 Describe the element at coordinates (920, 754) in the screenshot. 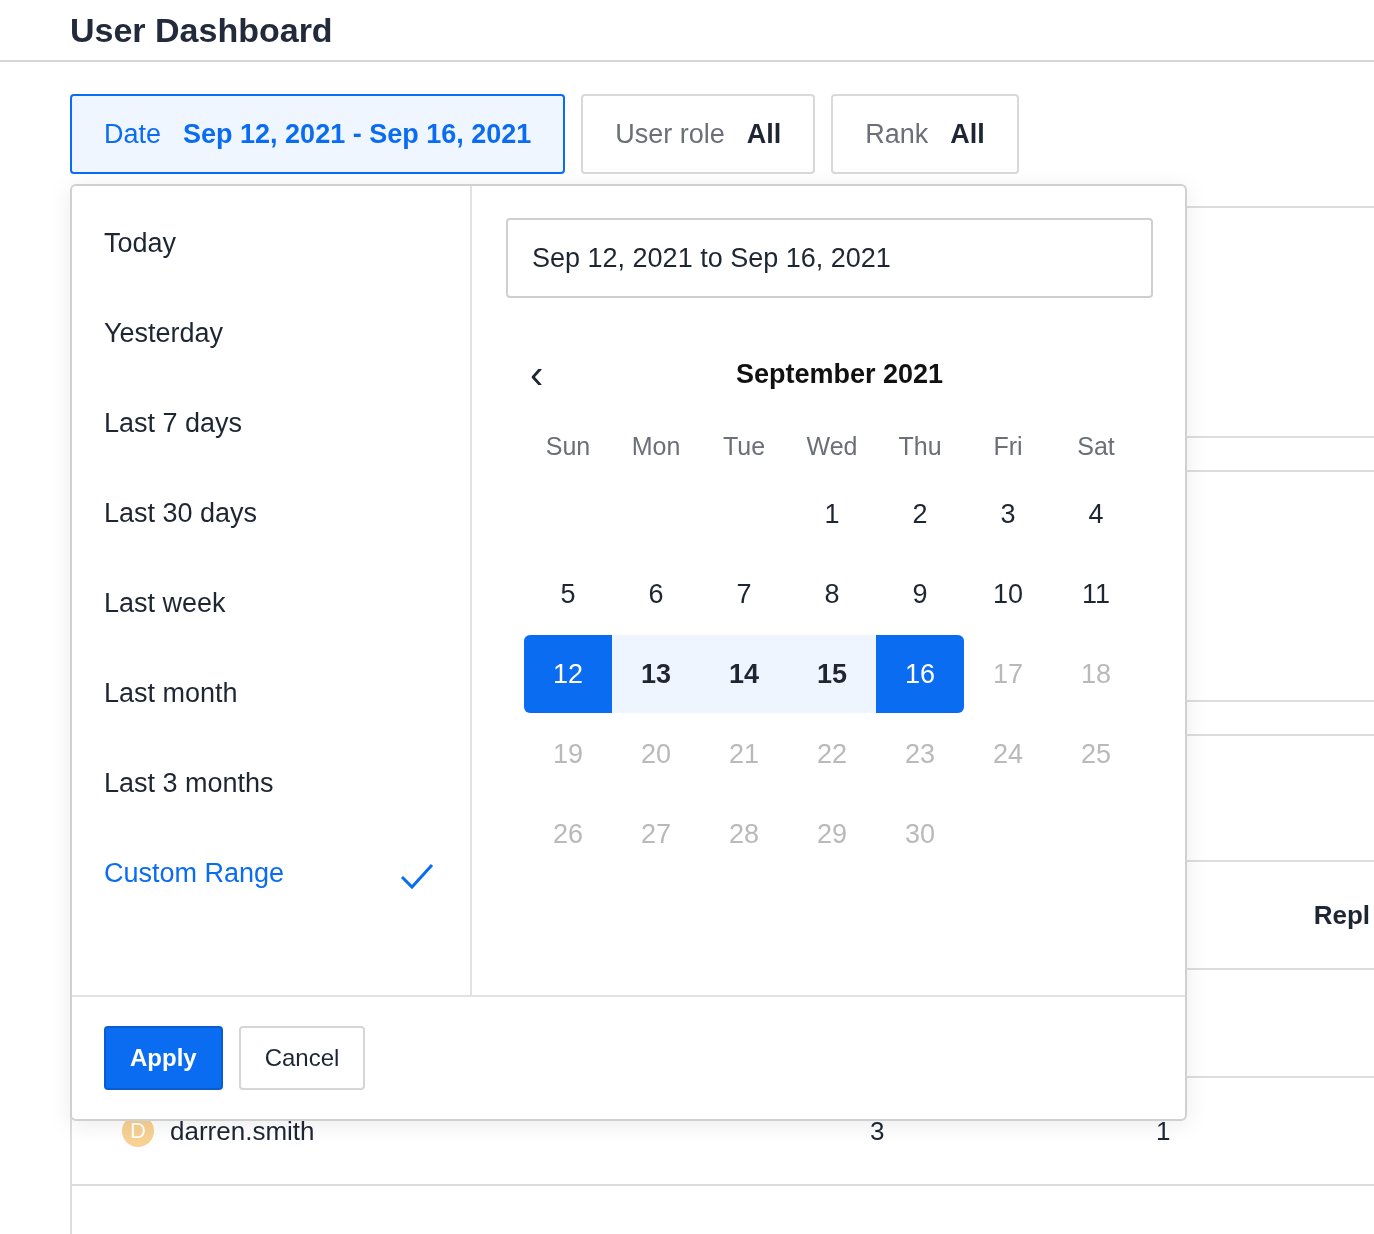

I see `calendar-day: 23` at that location.